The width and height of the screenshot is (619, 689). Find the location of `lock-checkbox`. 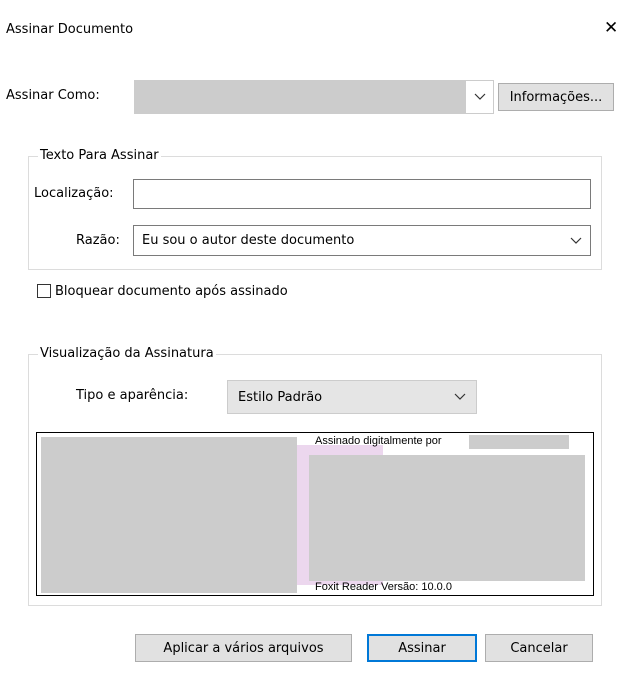

lock-checkbox is located at coordinates (44, 291).